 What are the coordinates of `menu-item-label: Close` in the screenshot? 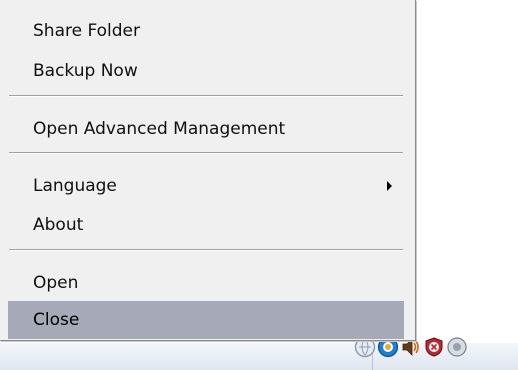 It's located at (56, 320).